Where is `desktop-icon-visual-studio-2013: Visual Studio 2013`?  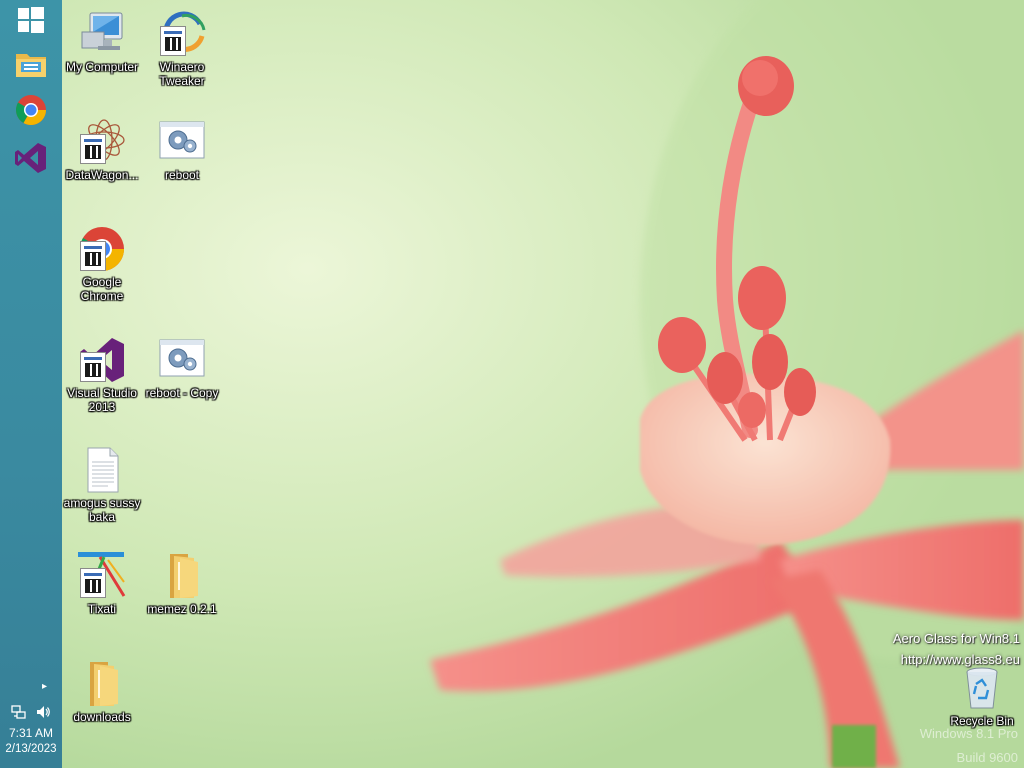
desktop-icon-visual-studio-2013: Visual Studio 2013 is located at coordinates (102, 375).